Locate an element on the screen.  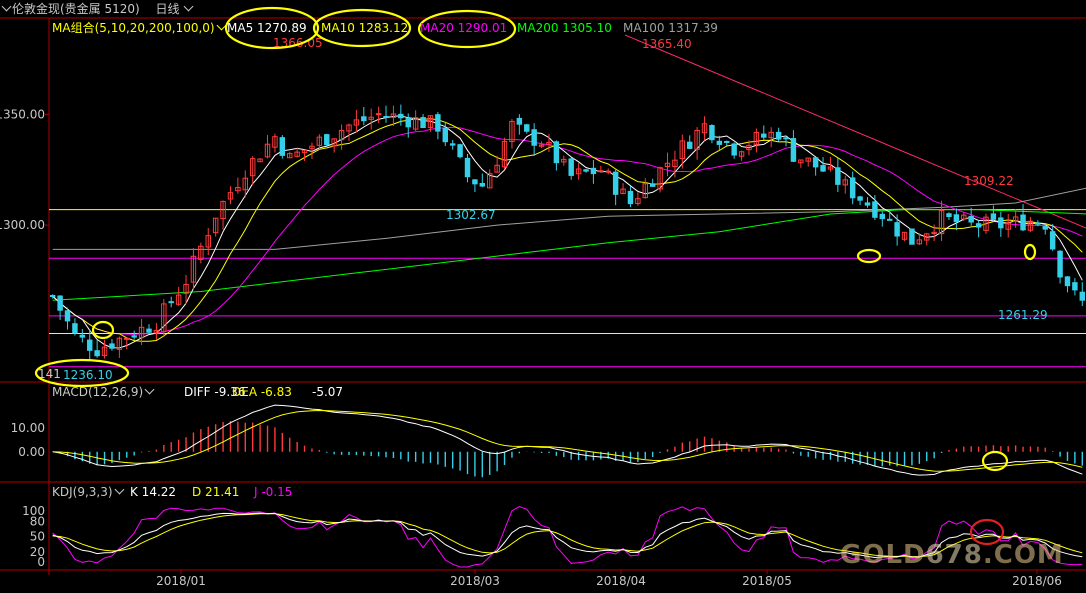
period-menu: 日线 is located at coordinates (174, 8).